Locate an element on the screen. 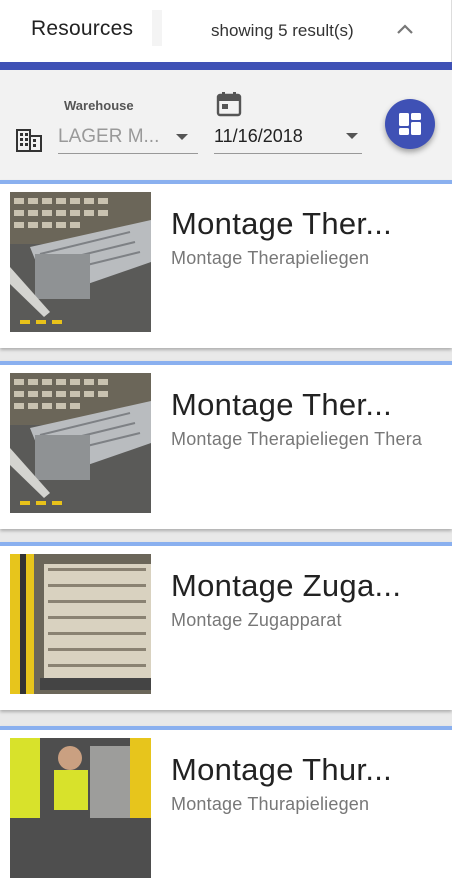 This screenshot has width=452, height=894. dashboard-icon is located at coordinates (410, 124).